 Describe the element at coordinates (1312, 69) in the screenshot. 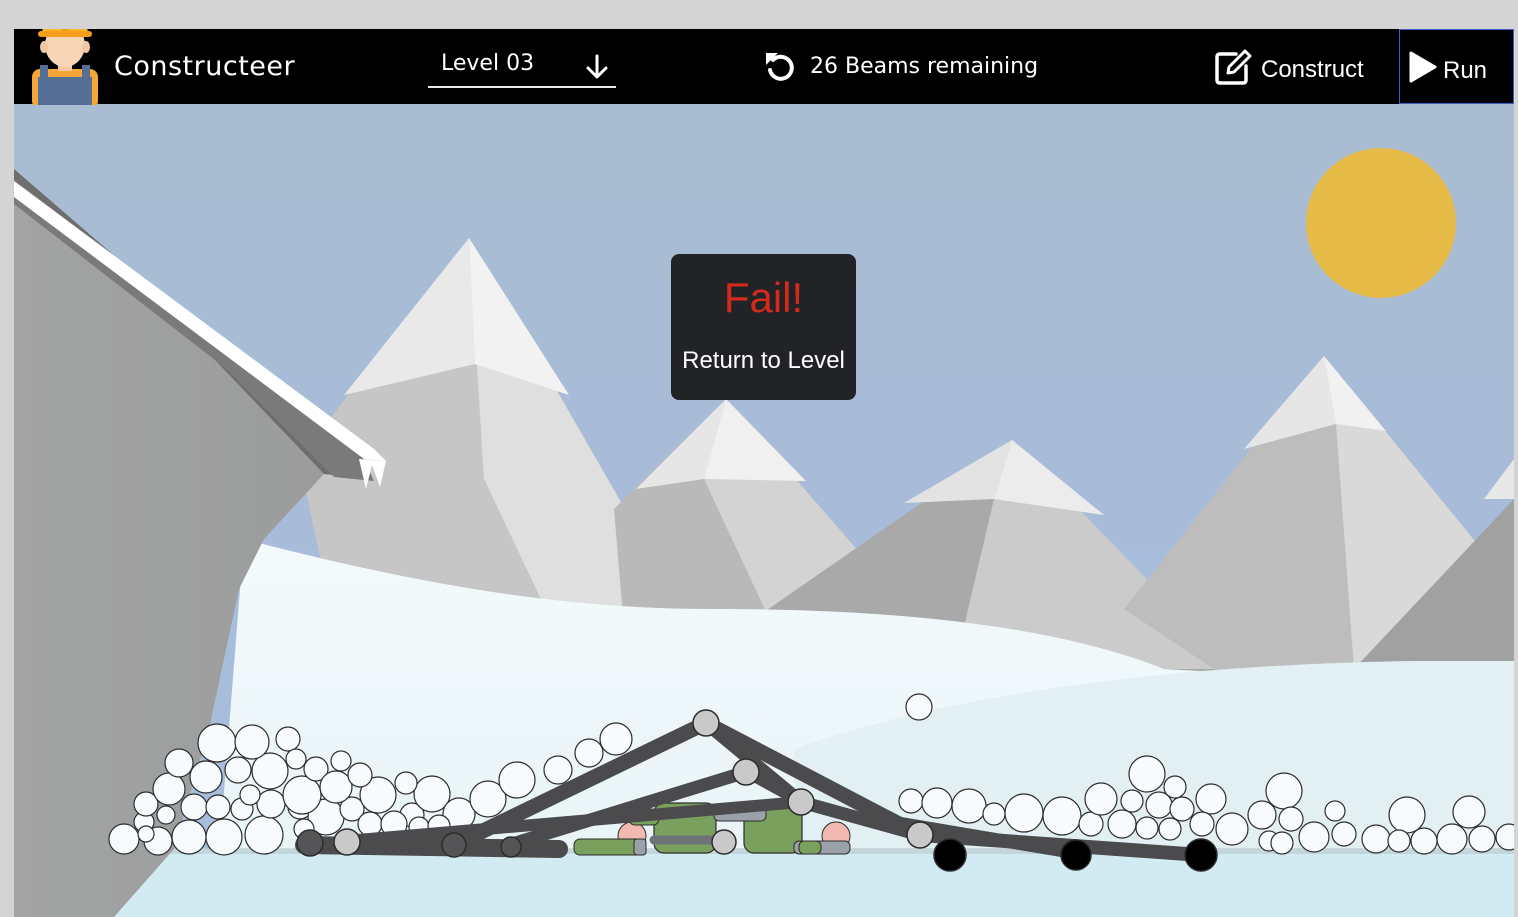

I see `construct-label: Construct` at that location.